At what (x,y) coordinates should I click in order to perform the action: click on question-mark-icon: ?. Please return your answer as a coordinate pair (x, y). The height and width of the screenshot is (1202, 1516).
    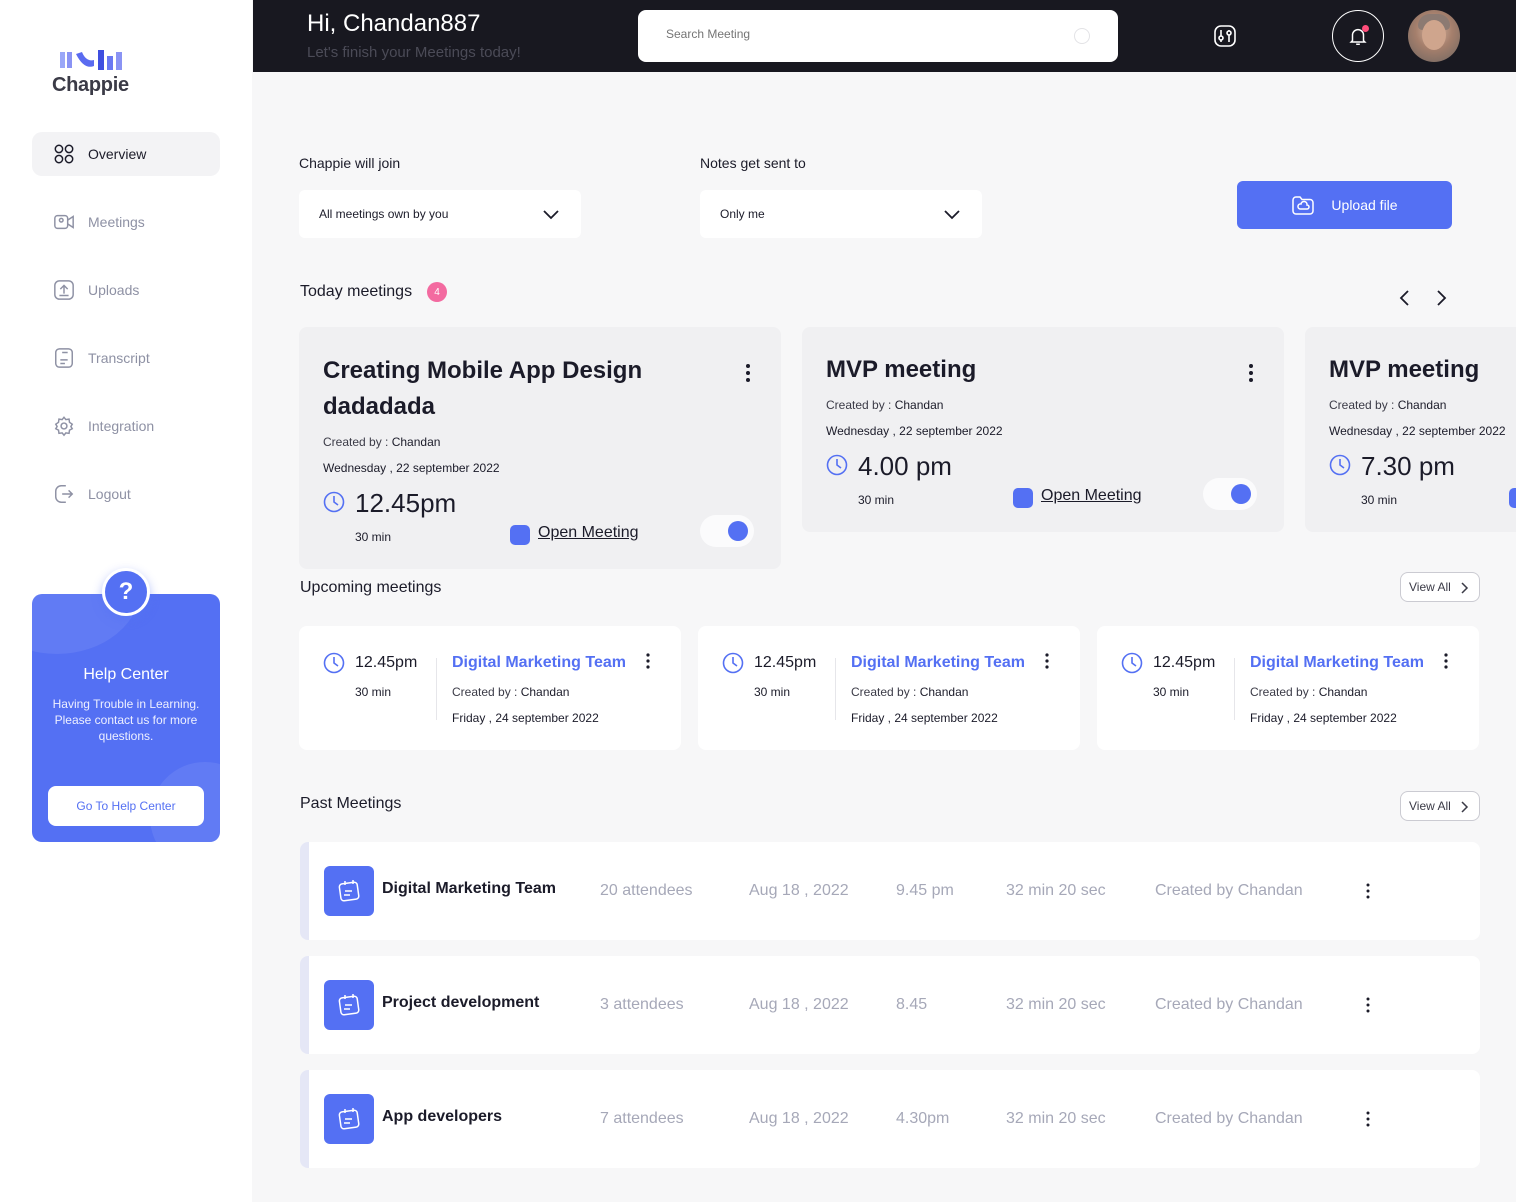
    Looking at the image, I should click on (126, 592).